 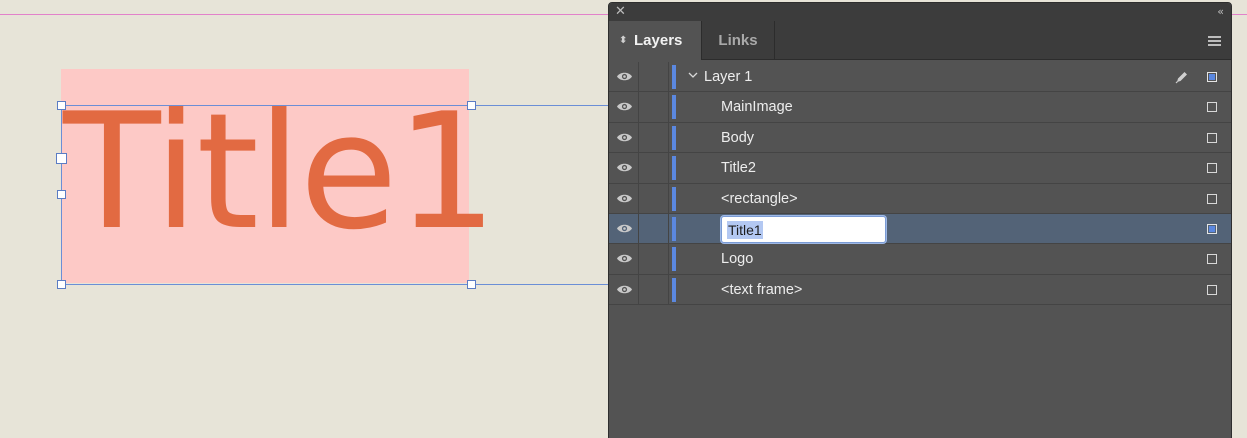 What do you see at coordinates (762, 289) in the screenshot?
I see `layer-item-label: <text frame>` at bounding box center [762, 289].